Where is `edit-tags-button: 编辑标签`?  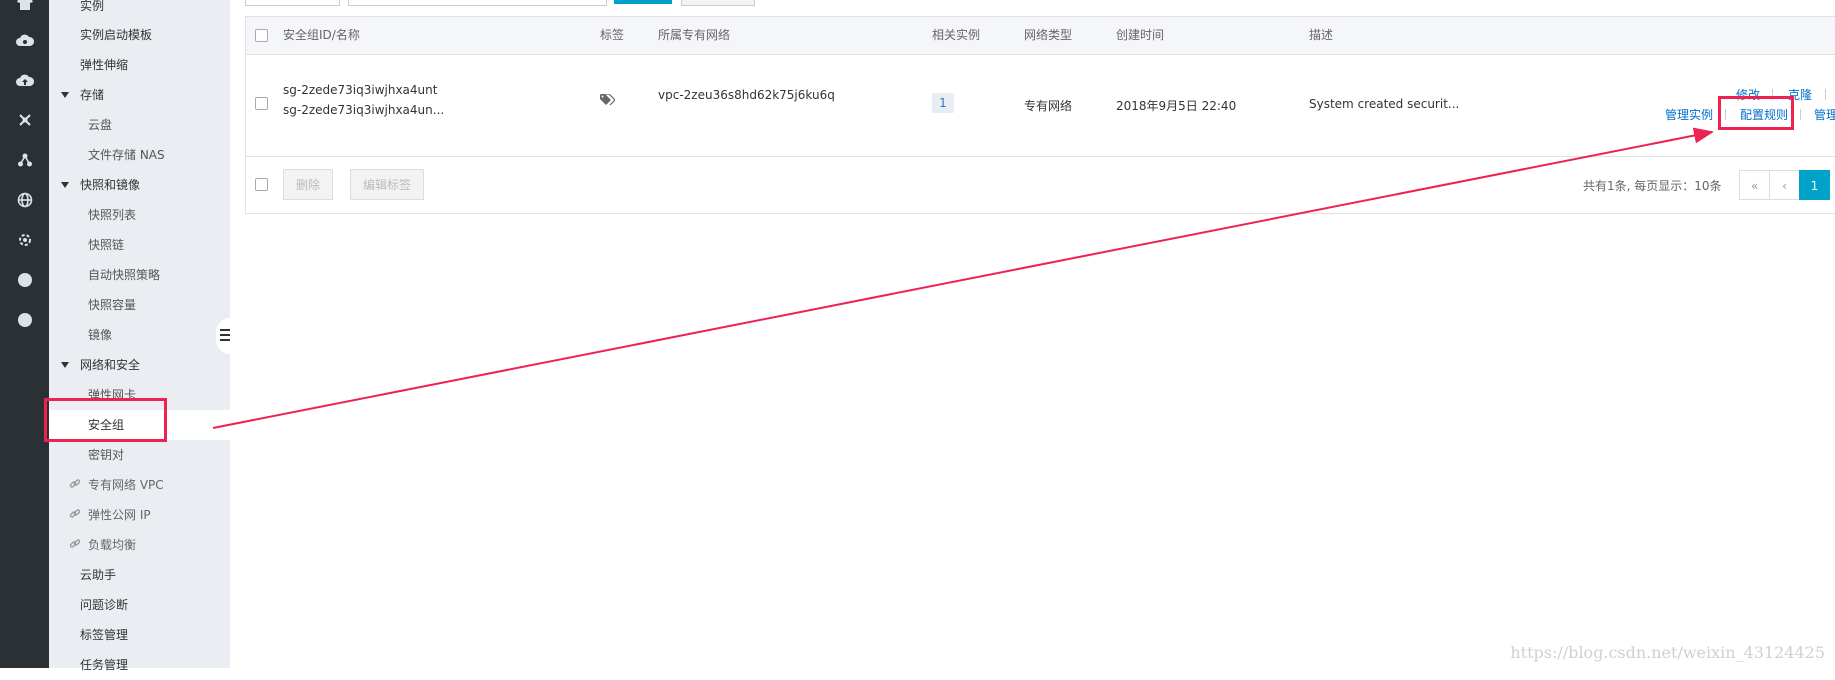 edit-tags-button: 编辑标签 is located at coordinates (387, 184).